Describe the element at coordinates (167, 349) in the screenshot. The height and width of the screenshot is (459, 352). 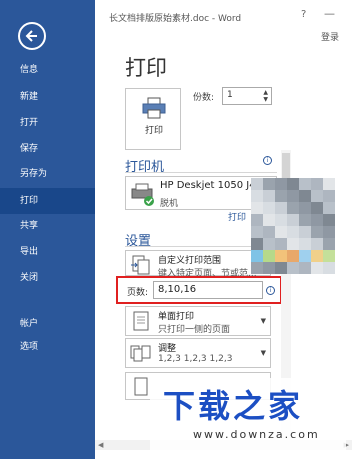
I see `collate-title: 调整` at that location.